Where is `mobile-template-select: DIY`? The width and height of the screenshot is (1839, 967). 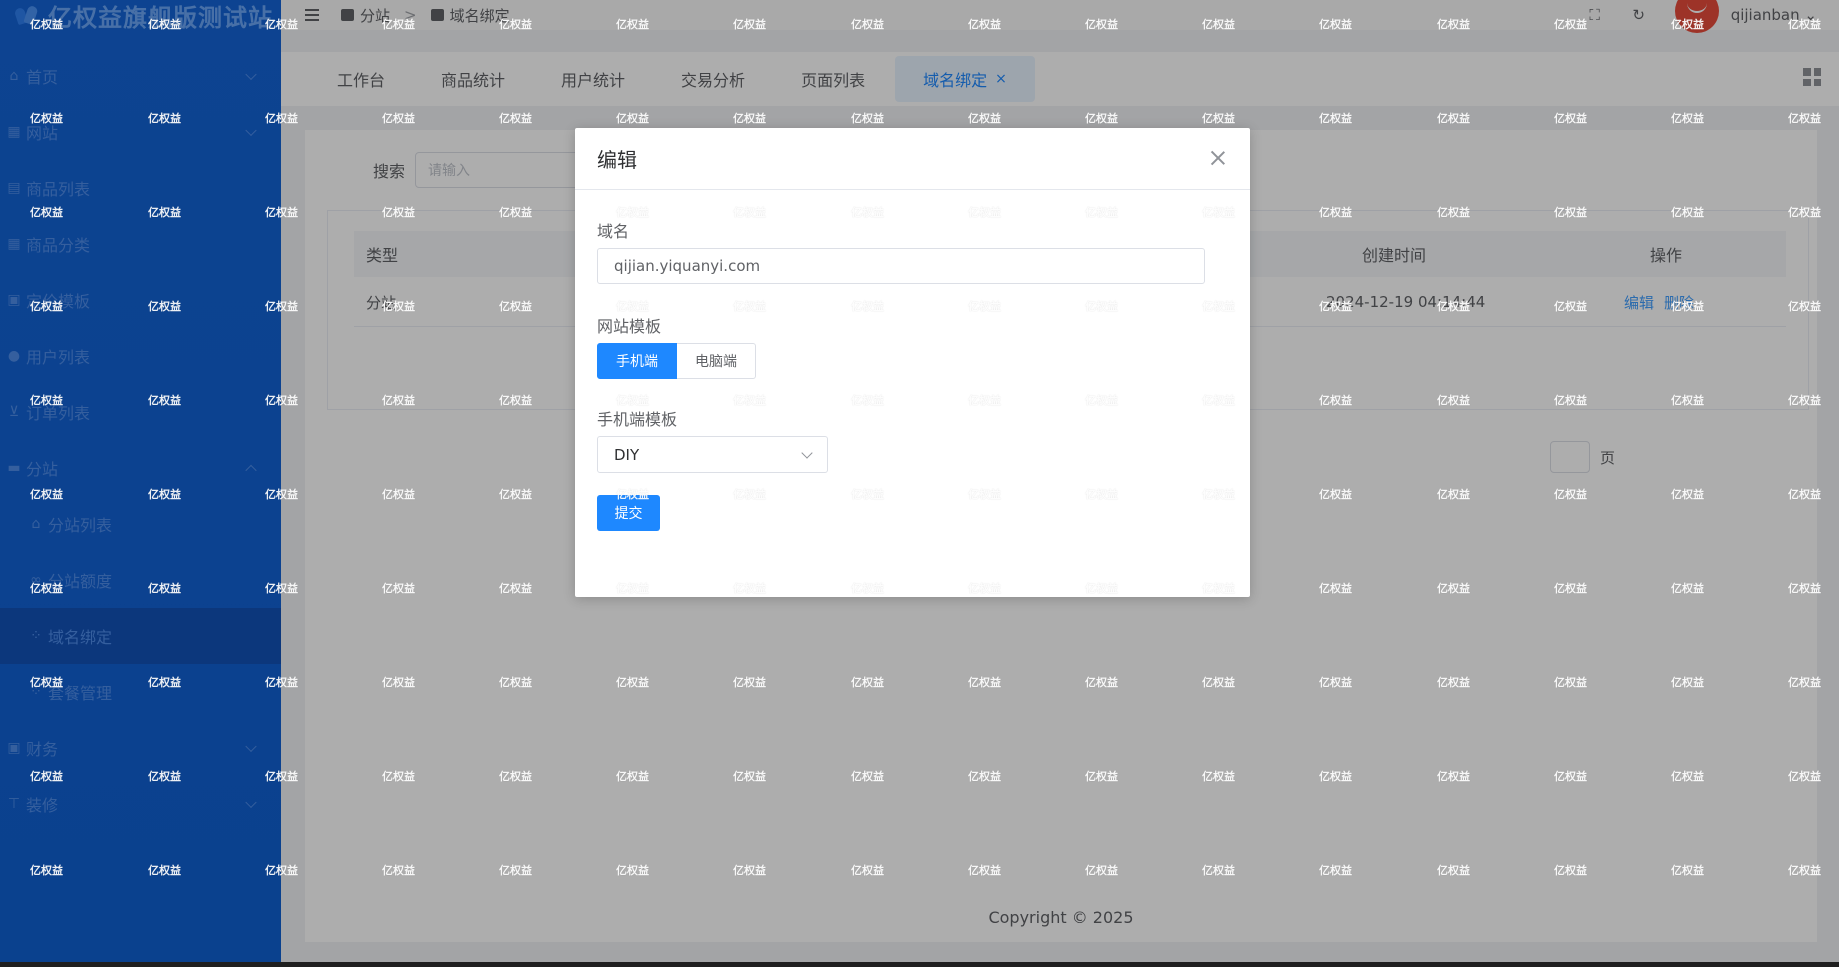 mobile-template-select: DIY is located at coordinates (712, 454).